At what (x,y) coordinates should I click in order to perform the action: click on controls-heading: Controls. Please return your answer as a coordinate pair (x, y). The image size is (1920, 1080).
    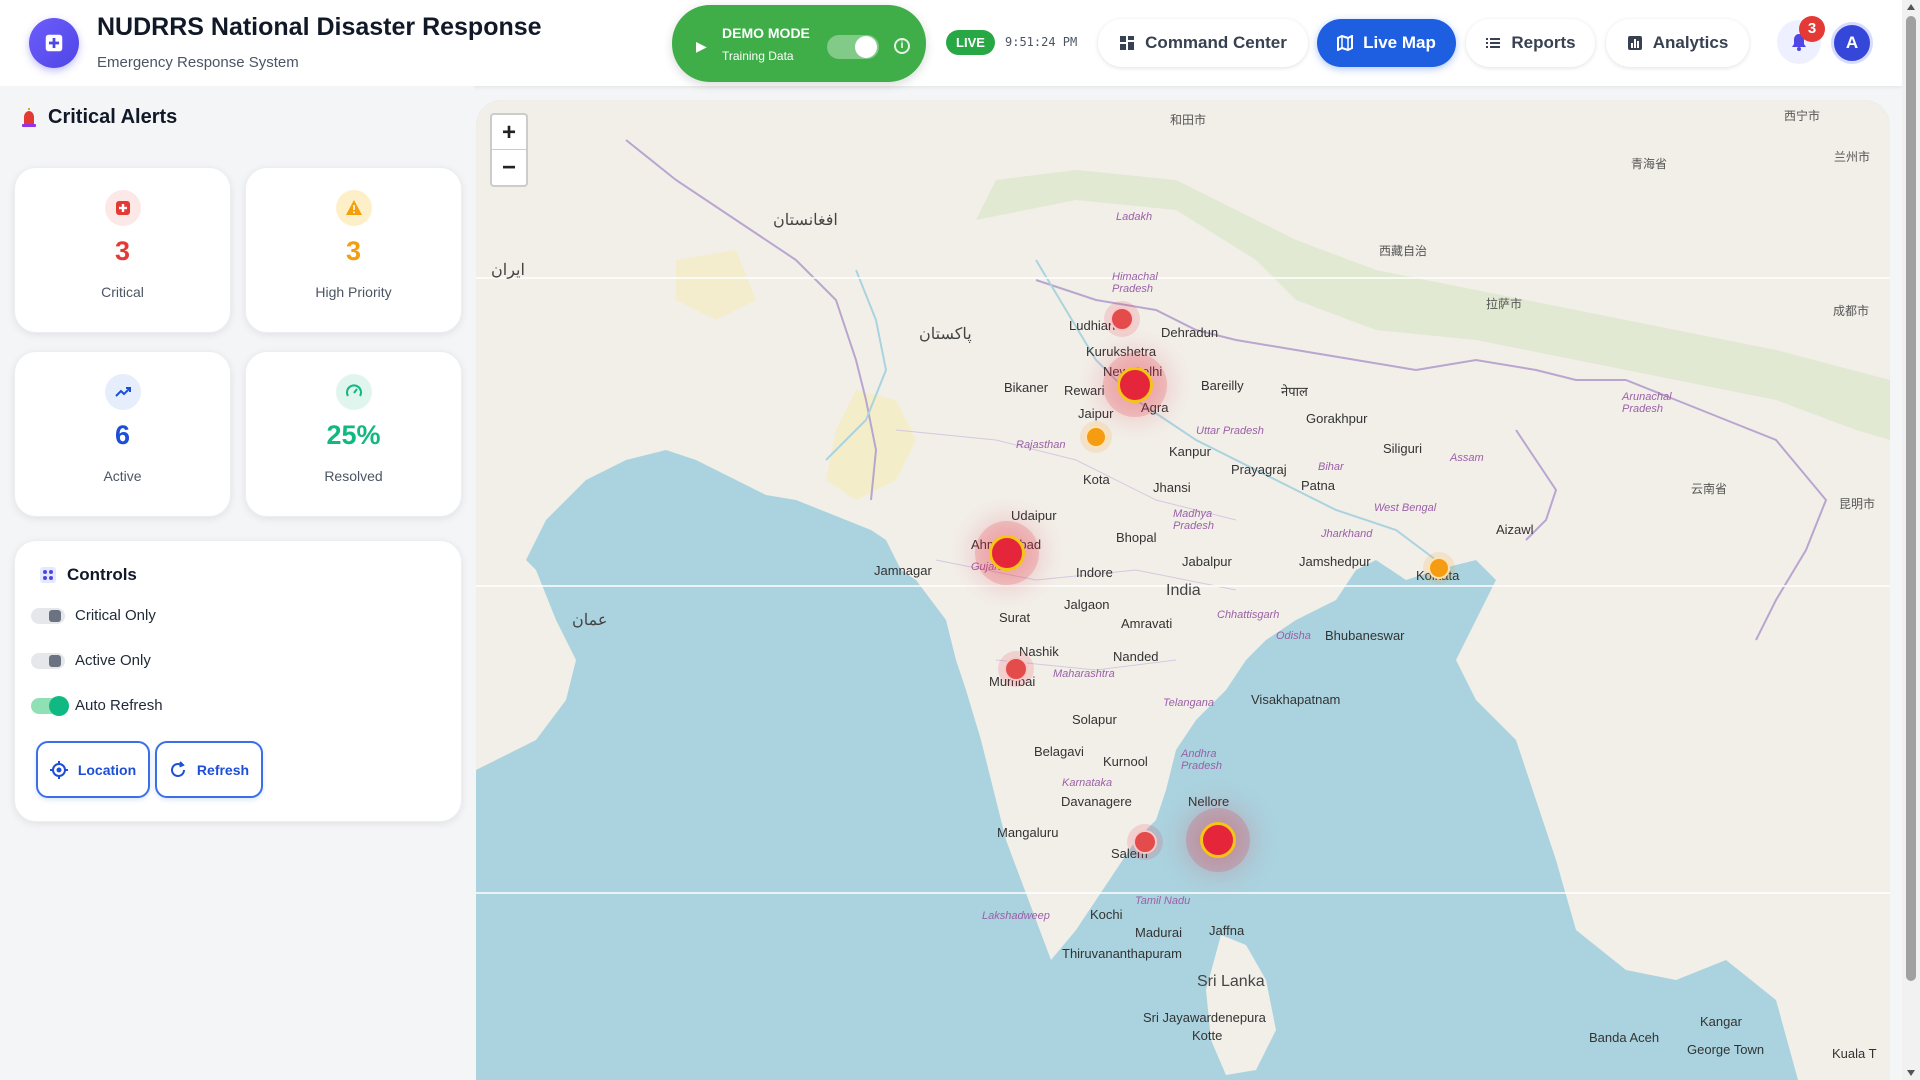
    Looking at the image, I should click on (88, 575).